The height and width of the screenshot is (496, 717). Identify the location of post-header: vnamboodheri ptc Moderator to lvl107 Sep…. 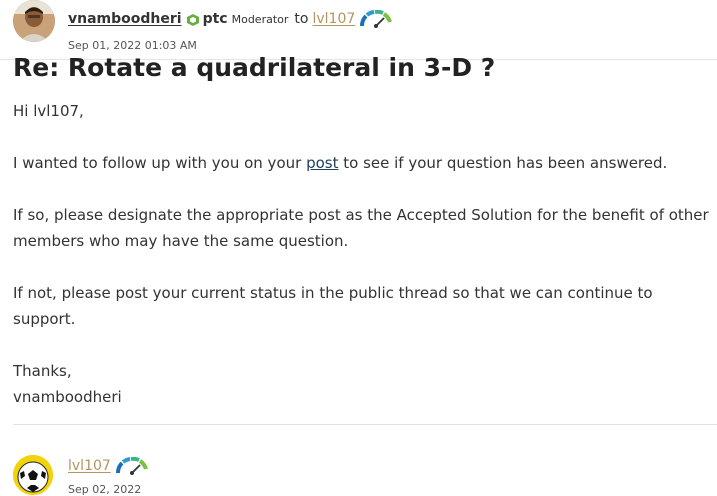
(358, 30).